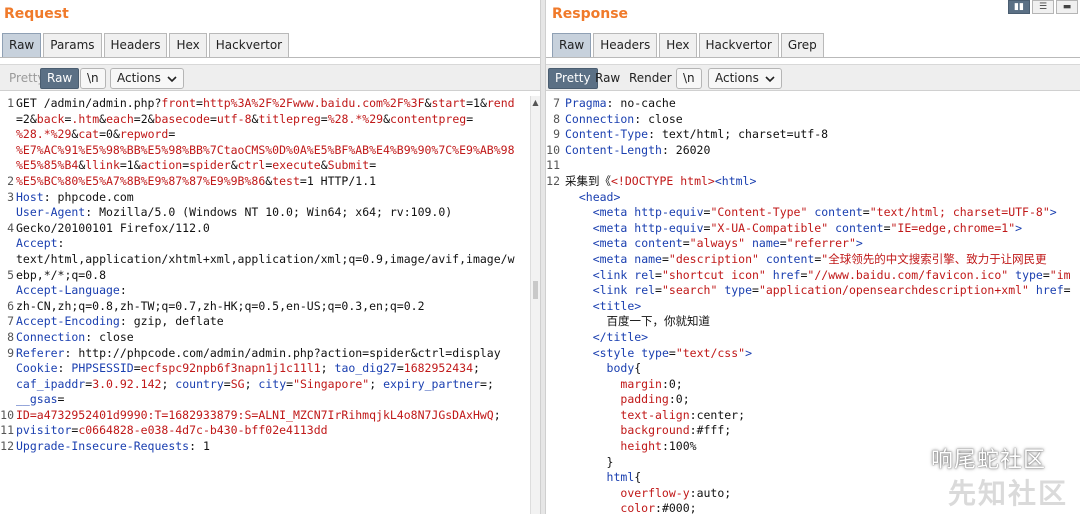 This screenshot has width=1080, height=514. I want to click on wechat-icon, so click(908, 458).